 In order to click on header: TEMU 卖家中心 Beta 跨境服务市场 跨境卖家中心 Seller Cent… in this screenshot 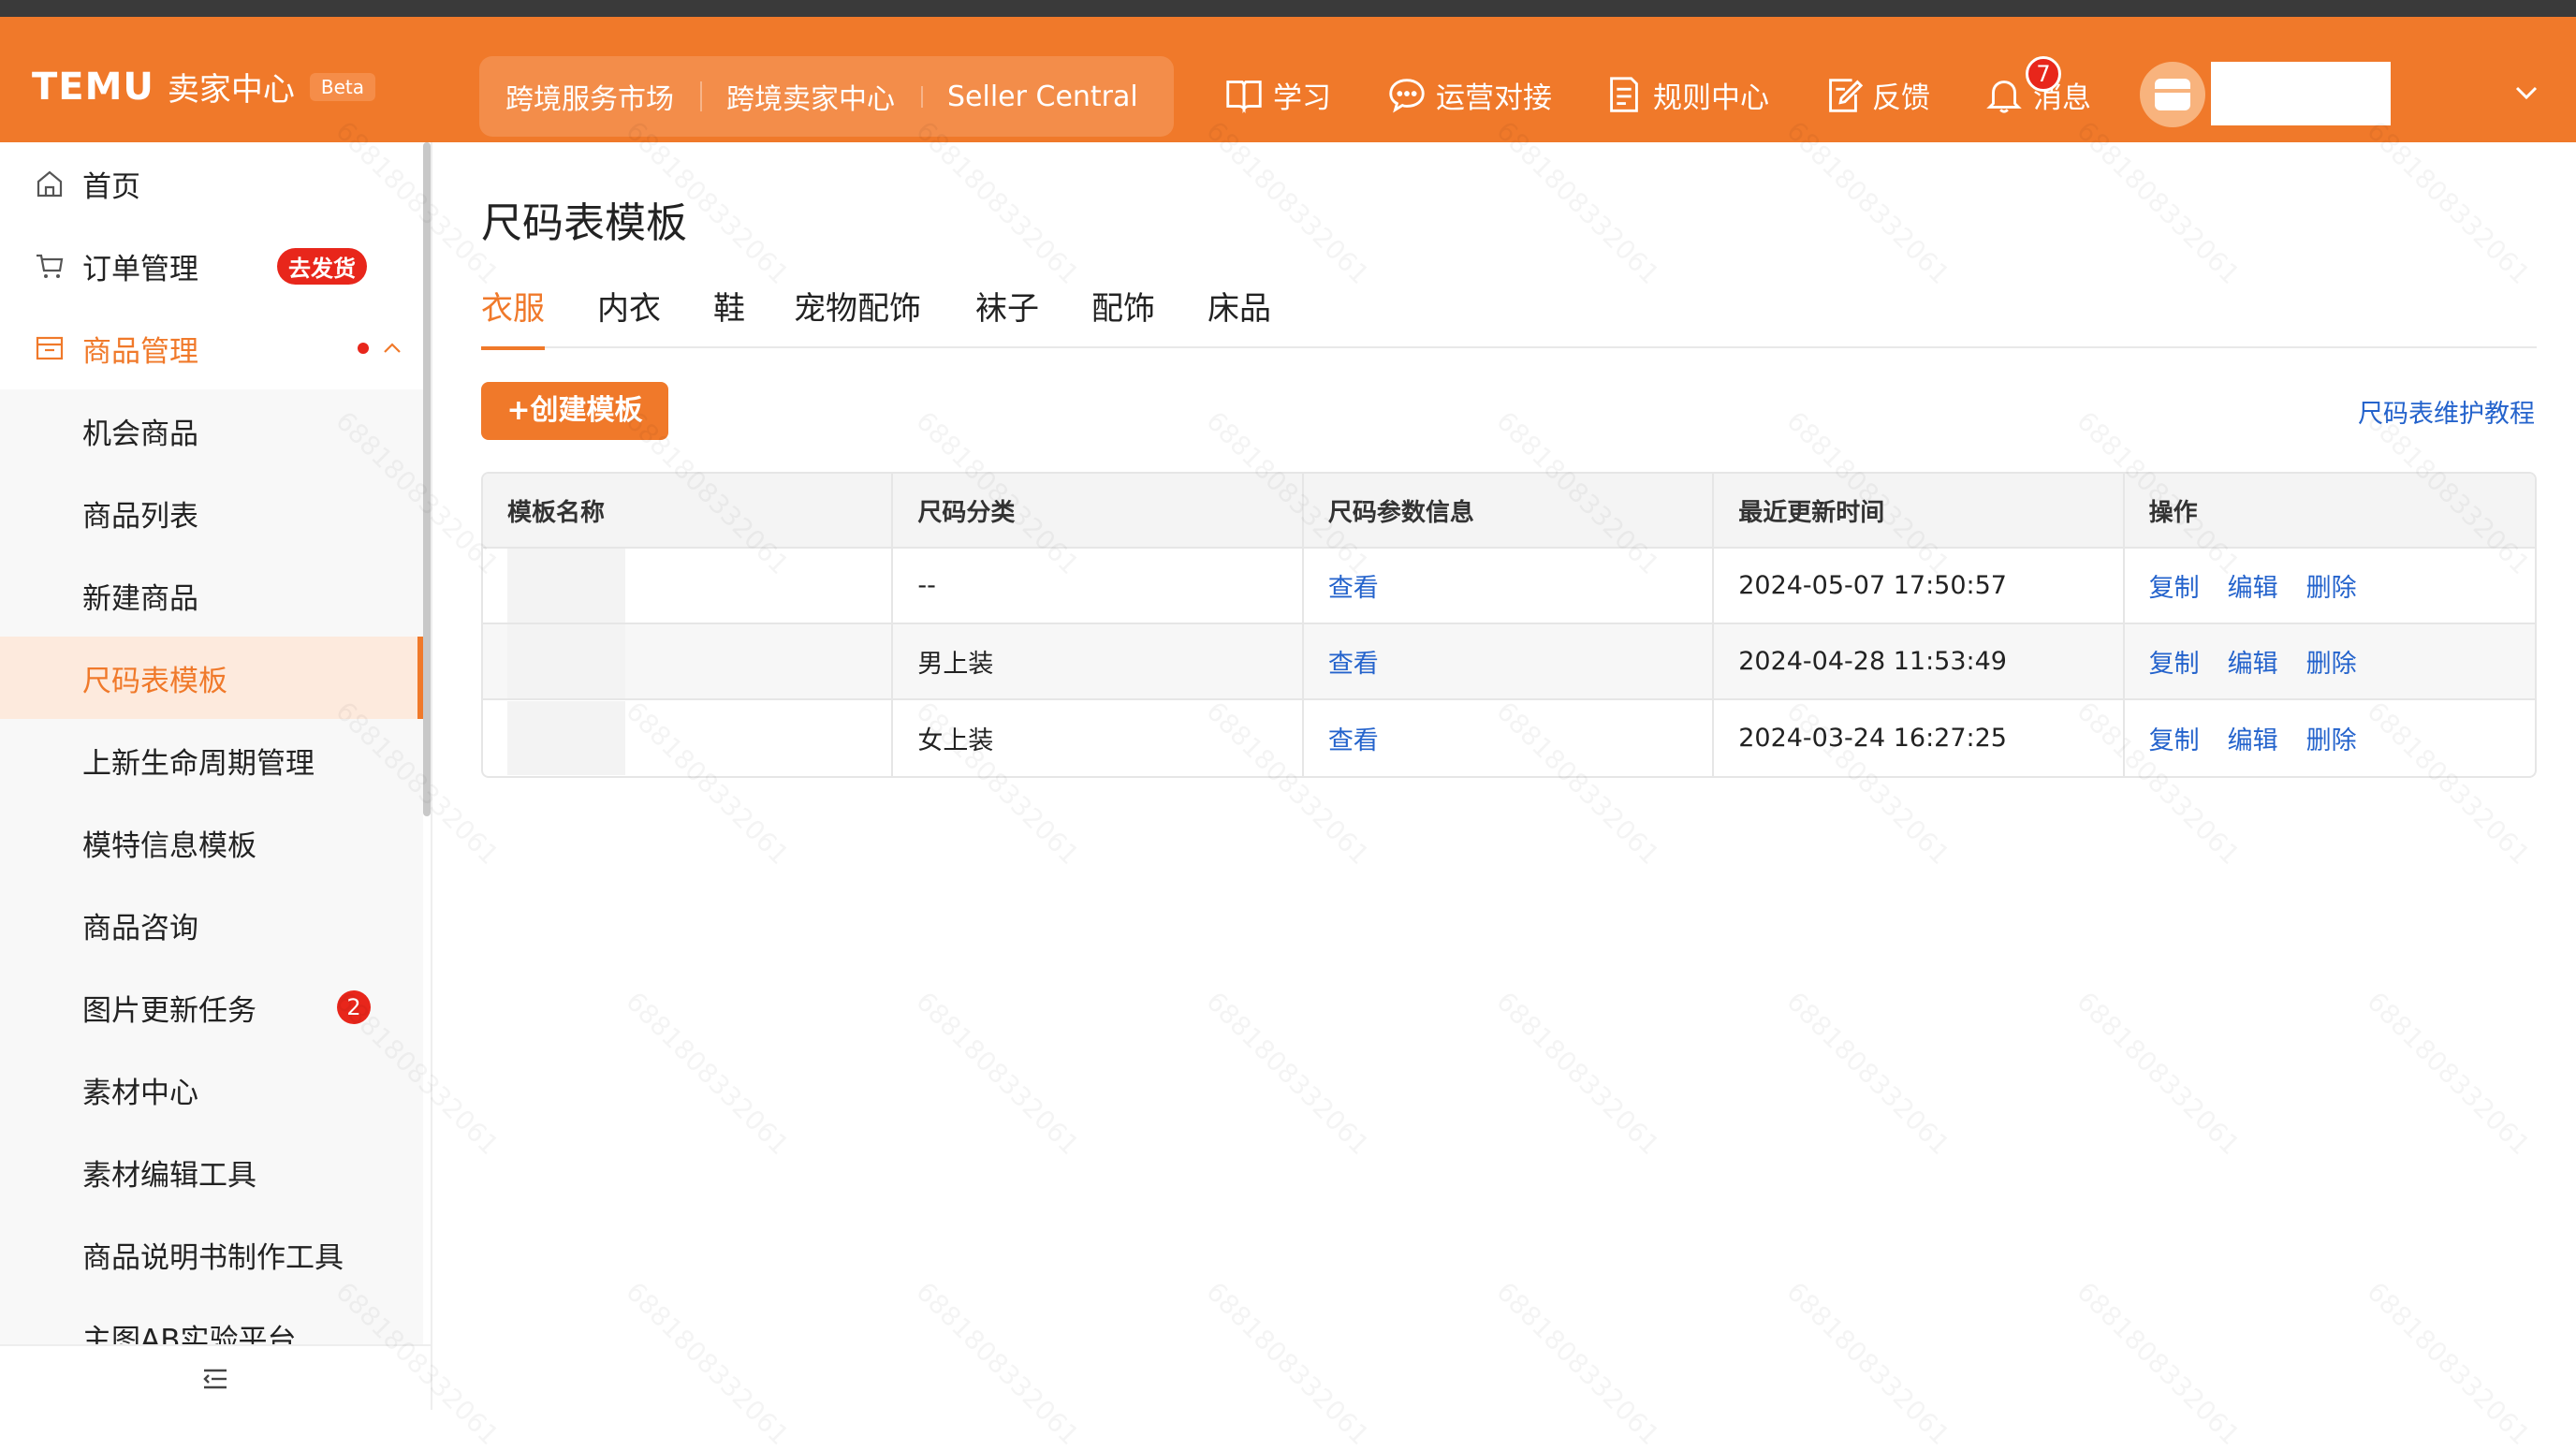, I will do `click(1288, 80)`.